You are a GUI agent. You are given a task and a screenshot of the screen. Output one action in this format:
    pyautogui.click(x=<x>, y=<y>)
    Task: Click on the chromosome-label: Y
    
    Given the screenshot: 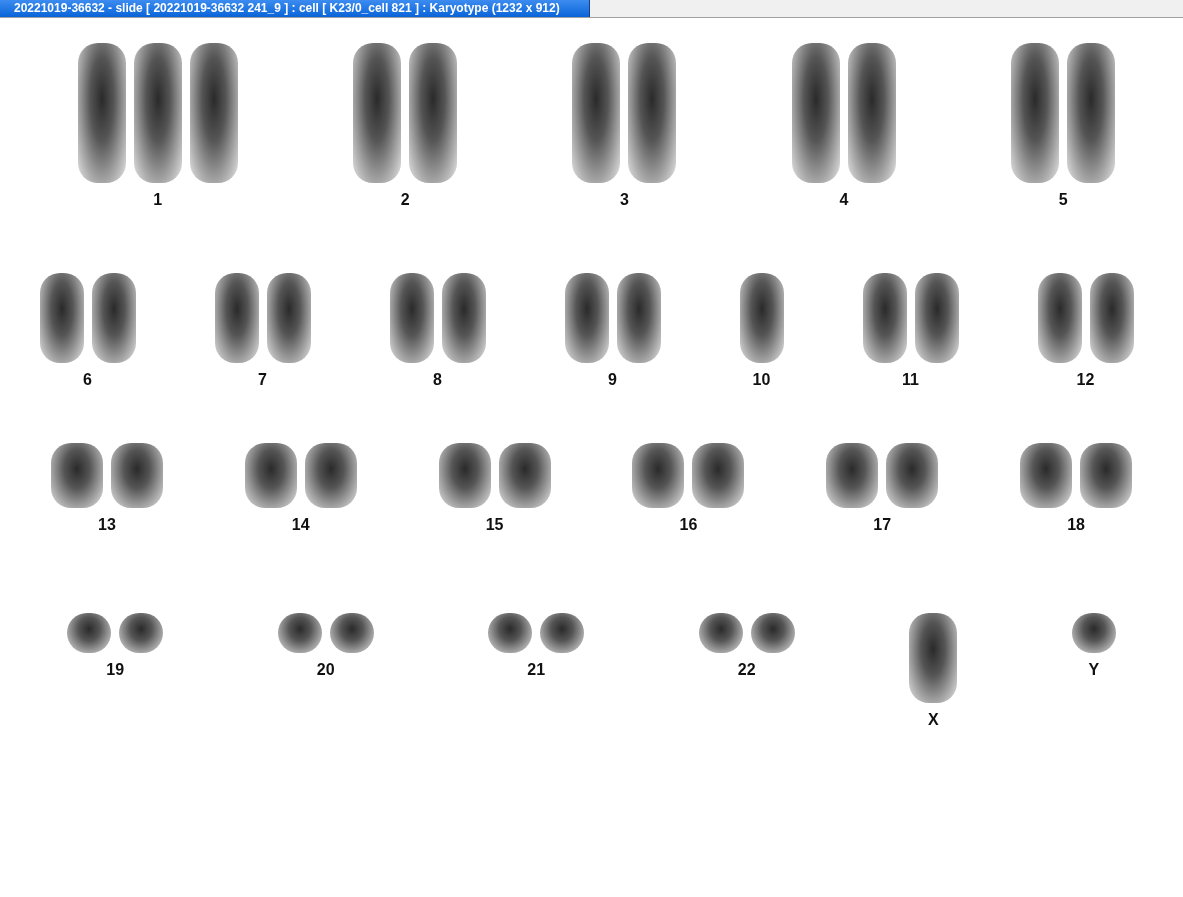 What is the action you would take?
    pyautogui.click(x=1094, y=670)
    